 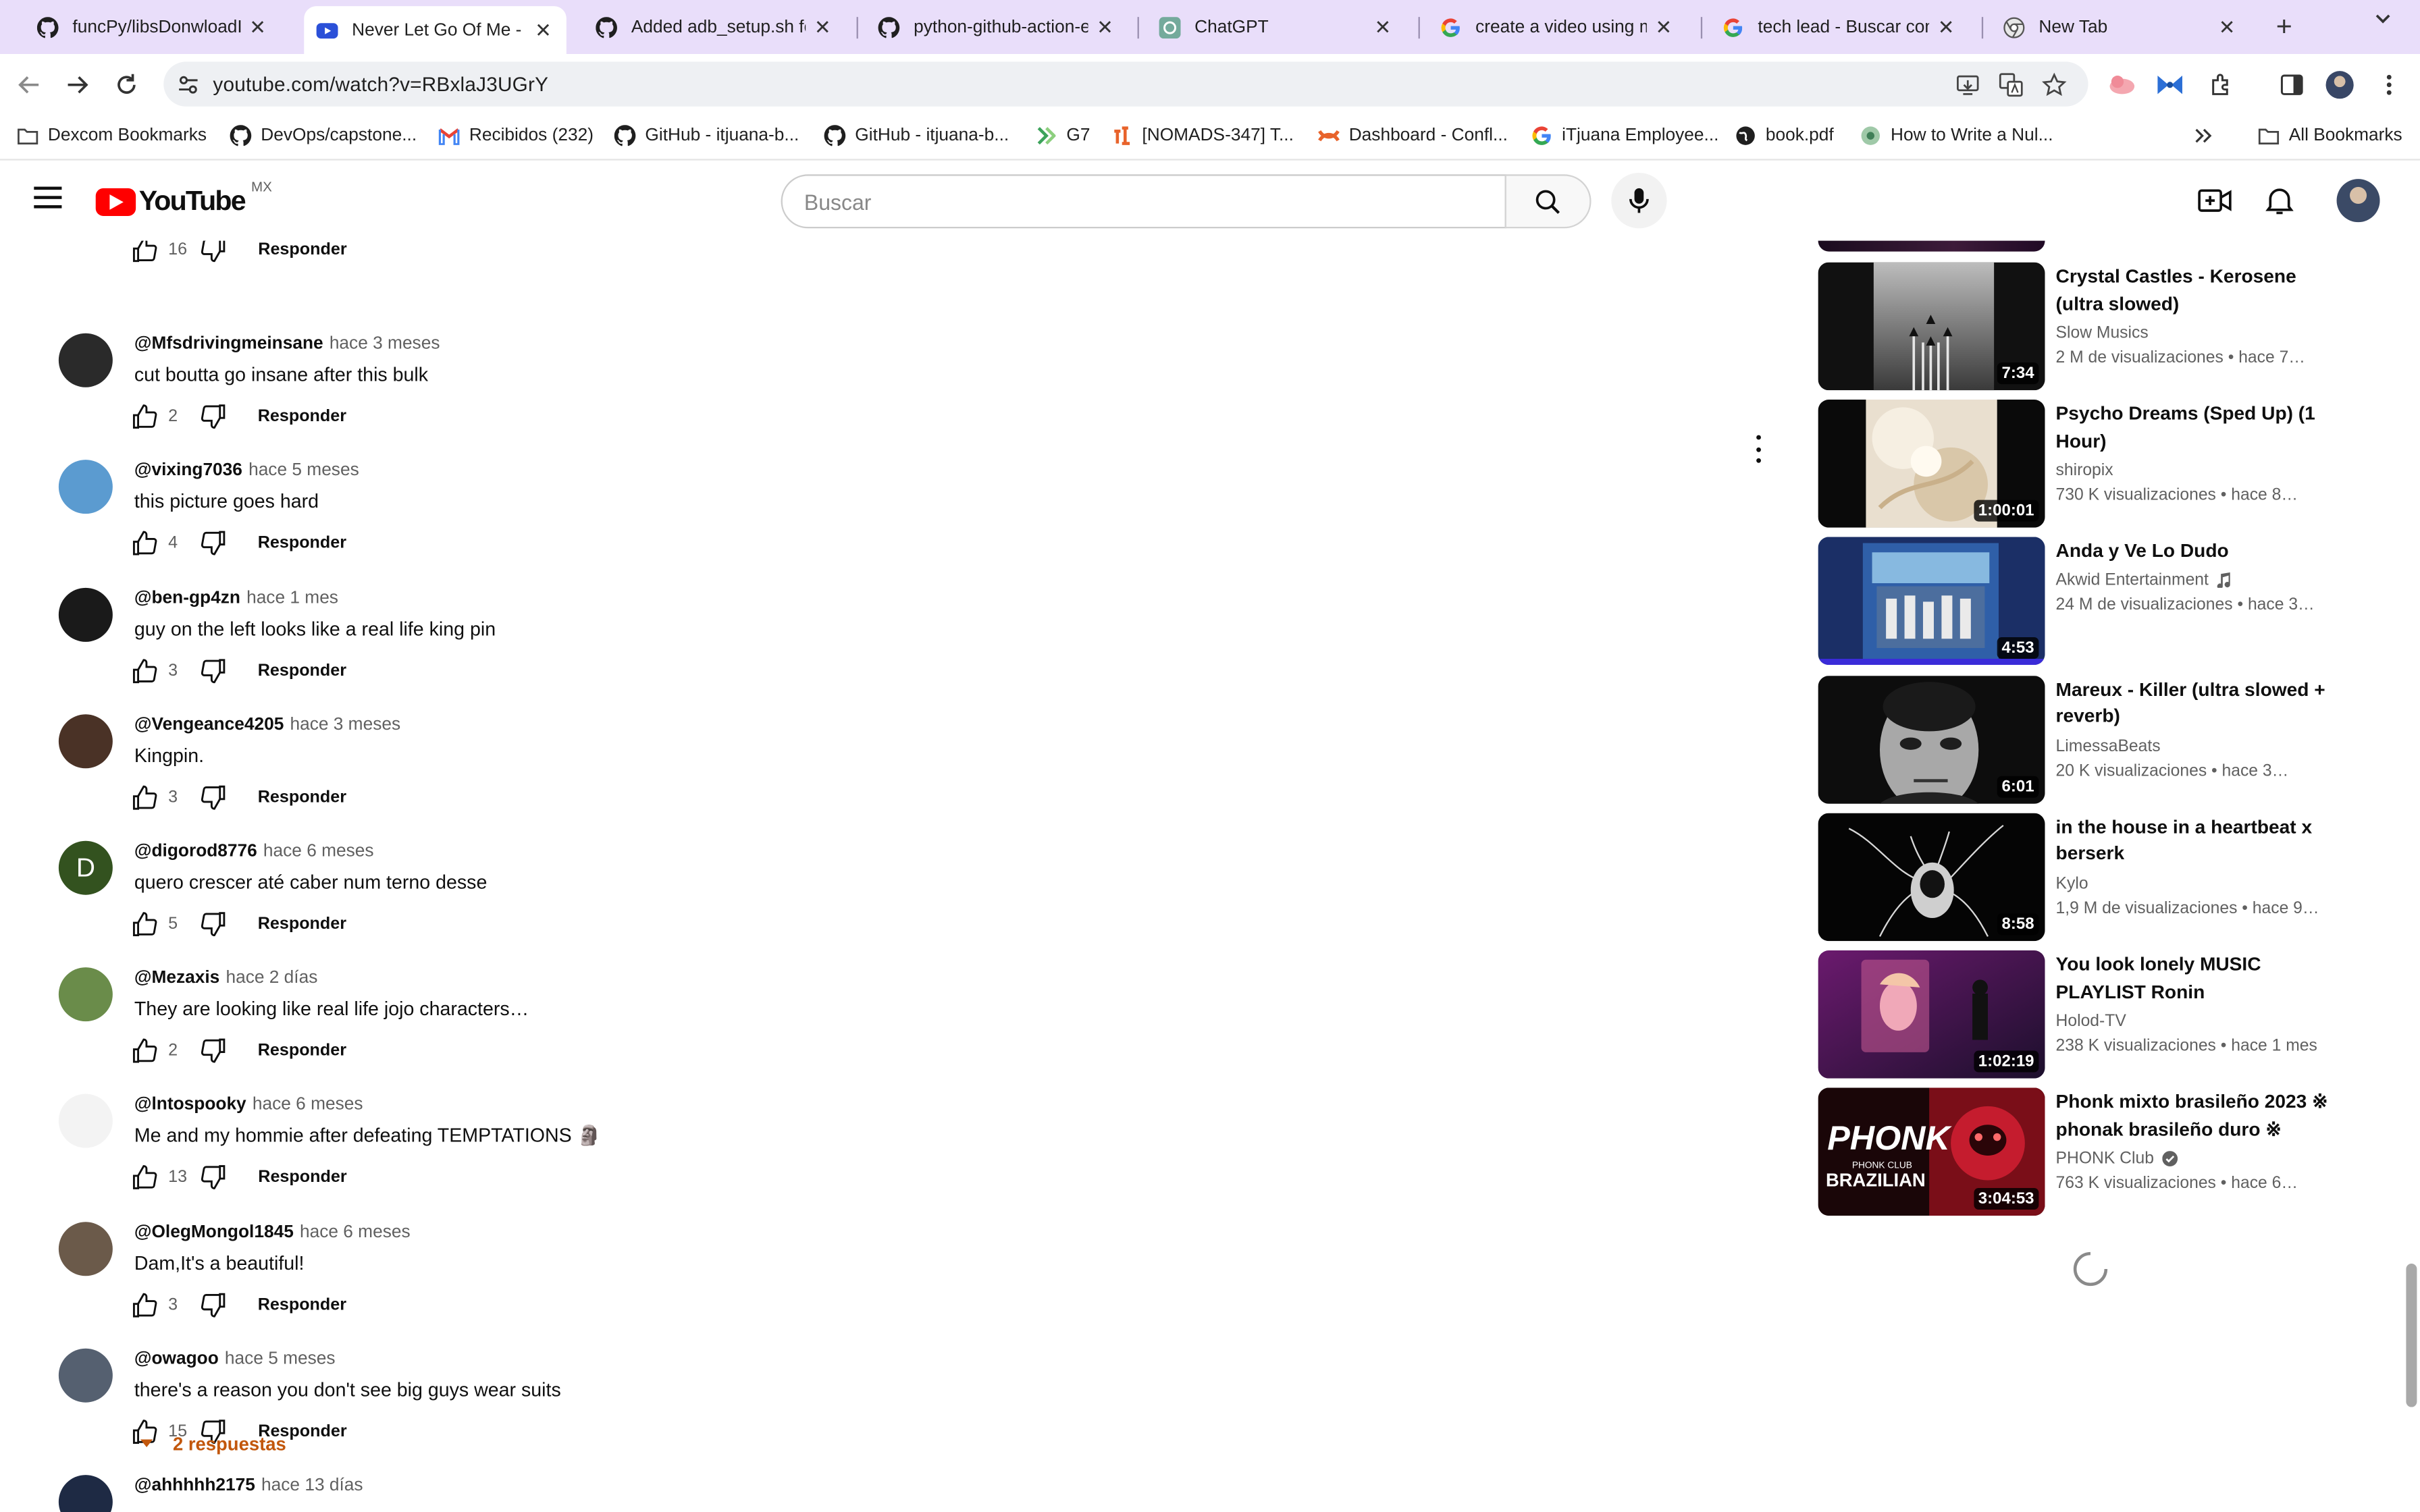 What do you see at coordinates (1063, 135) in the screenshot?
I see `bookmark-item: G7` at bounding box center [1063, 135].